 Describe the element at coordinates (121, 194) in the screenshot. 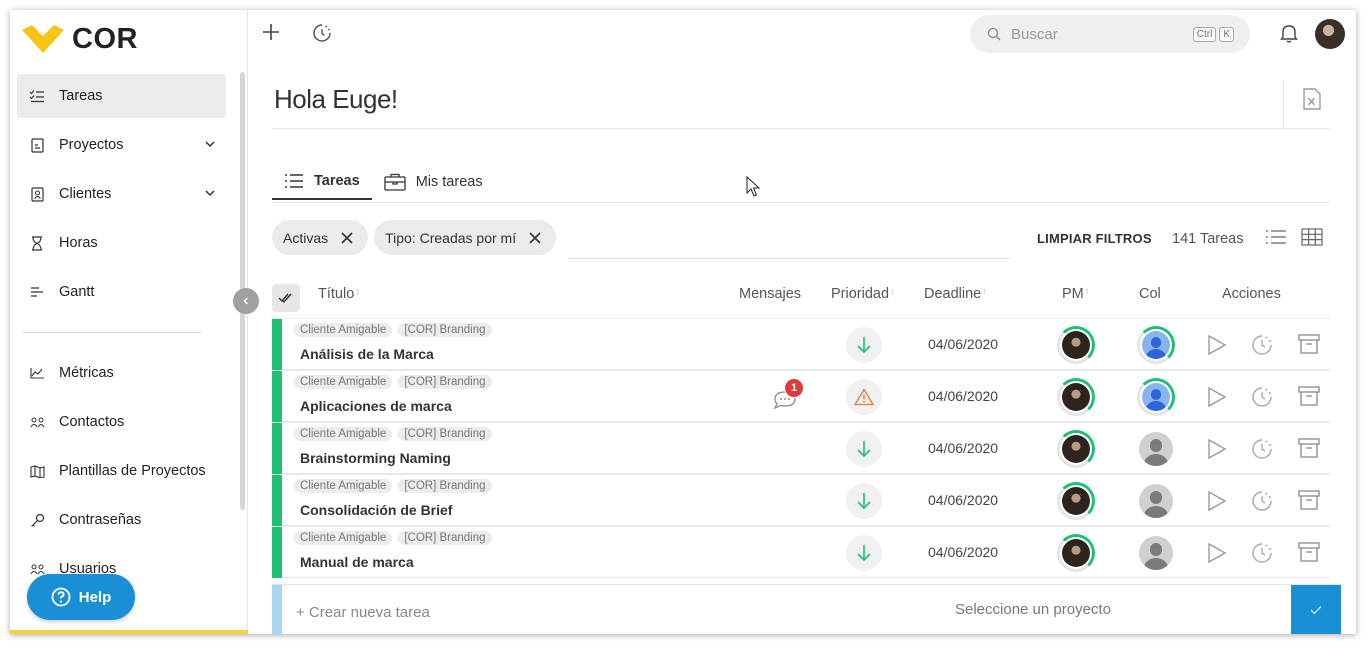

I see `sidebar-item-clientes: Clientes` at that location.